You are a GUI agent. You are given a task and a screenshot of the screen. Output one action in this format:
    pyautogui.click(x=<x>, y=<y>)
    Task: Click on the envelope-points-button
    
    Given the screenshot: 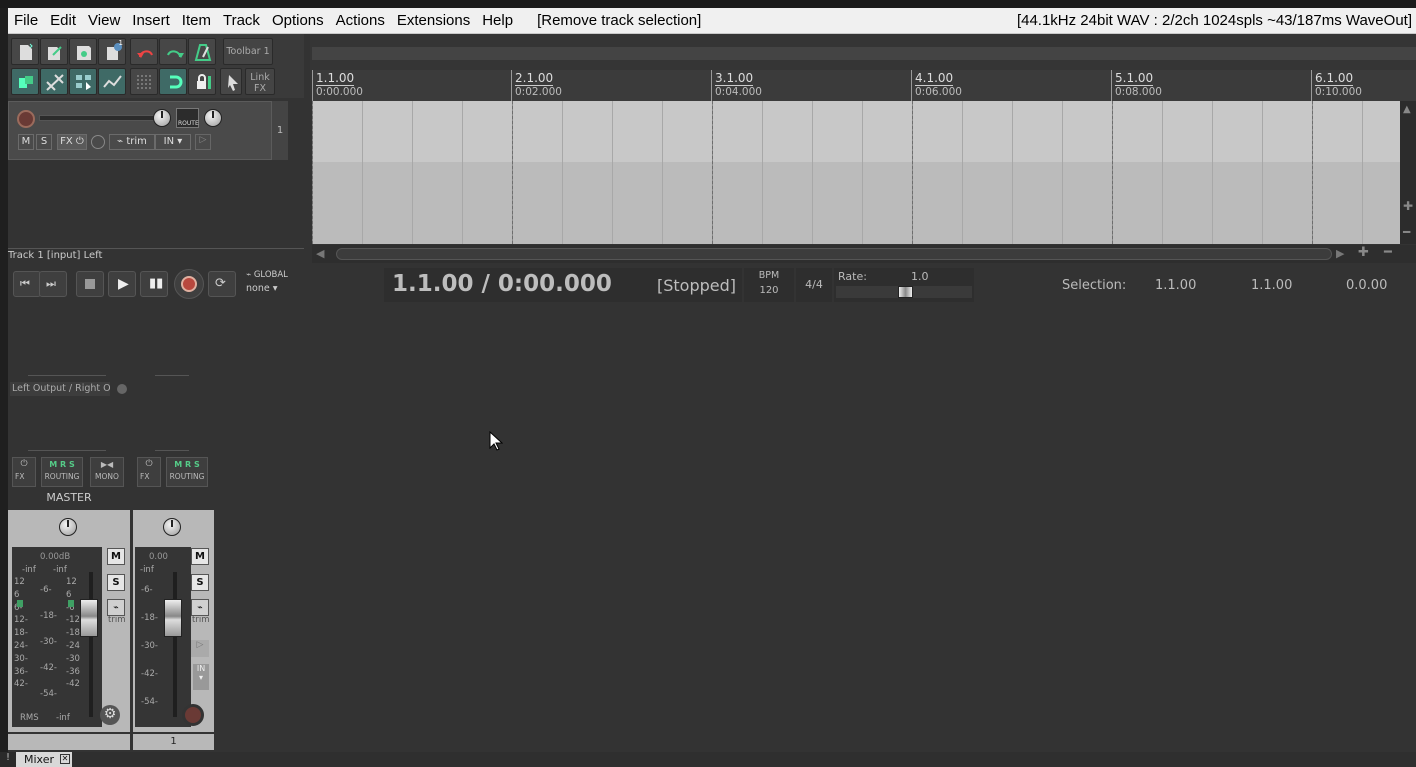 What is the action you would take?
    pyautogui.click(x=112, y=81)
    